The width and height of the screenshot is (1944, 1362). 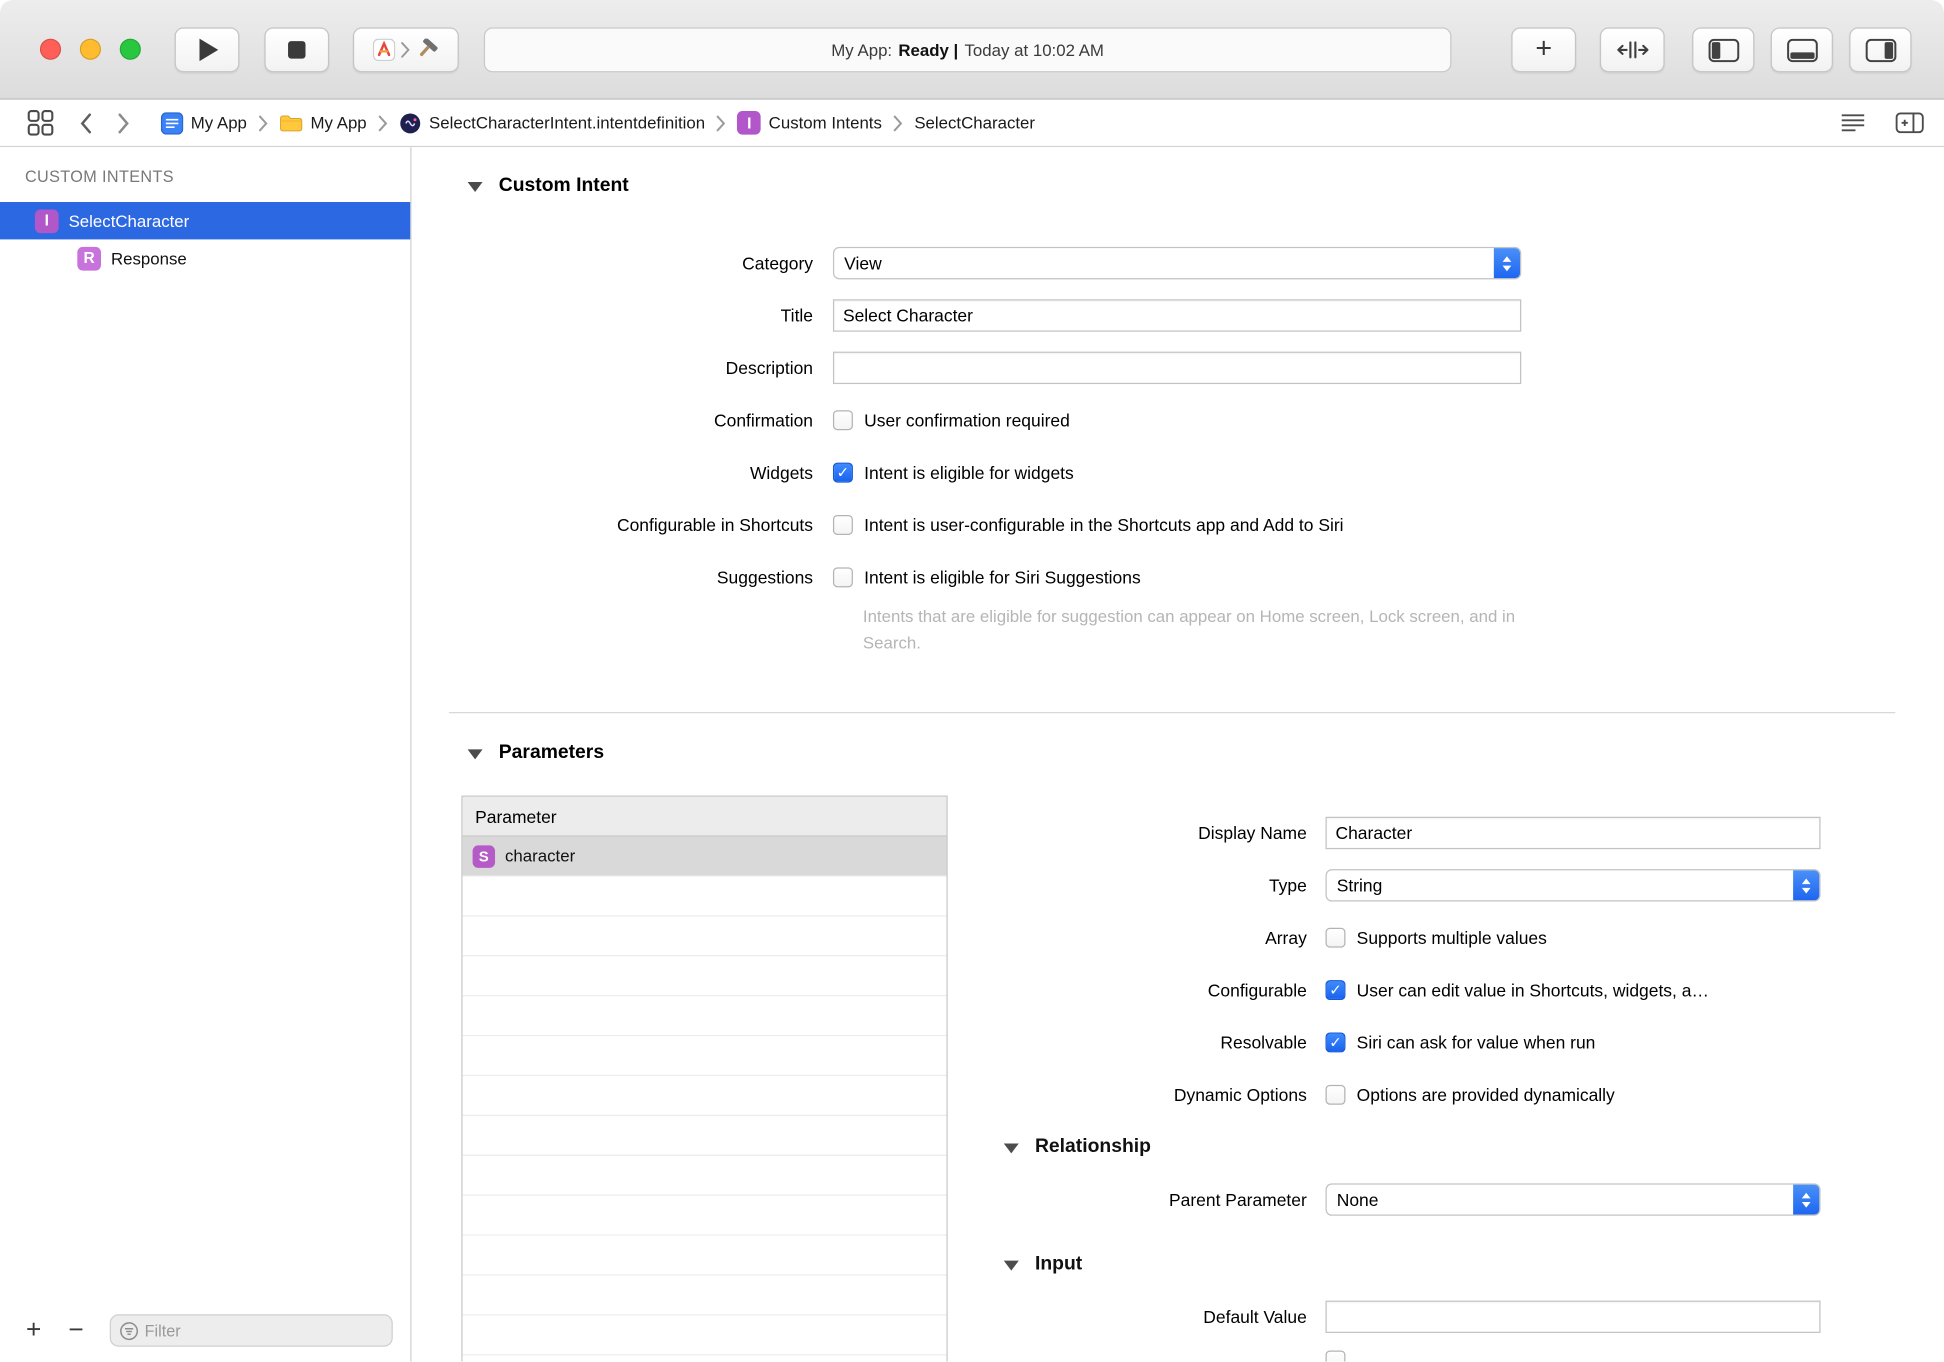 I want to click on shortcuts-configurable-checkbox, so click(x=842, y=524).